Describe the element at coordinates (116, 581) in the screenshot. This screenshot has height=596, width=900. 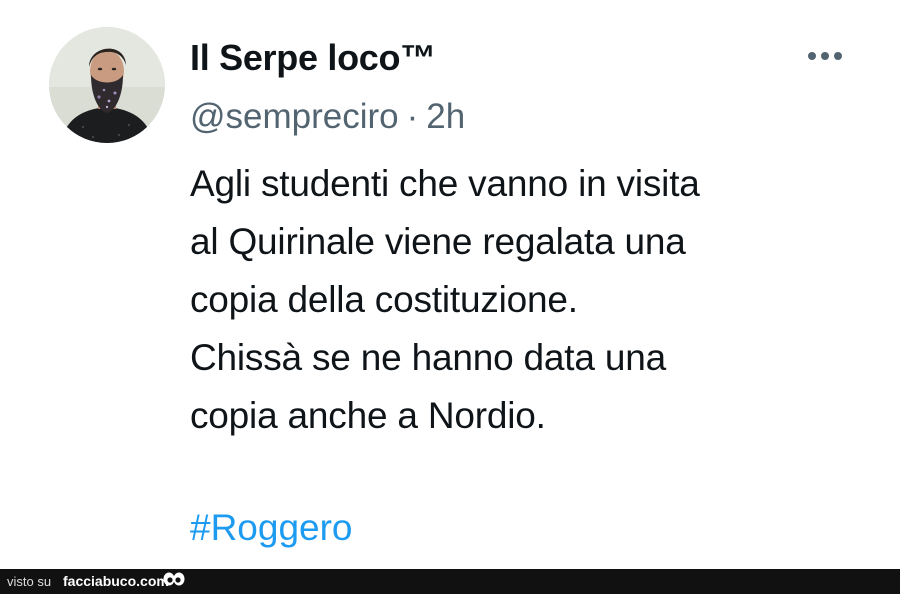
I see `watermark-site-link: facciabuco.com` at that location.